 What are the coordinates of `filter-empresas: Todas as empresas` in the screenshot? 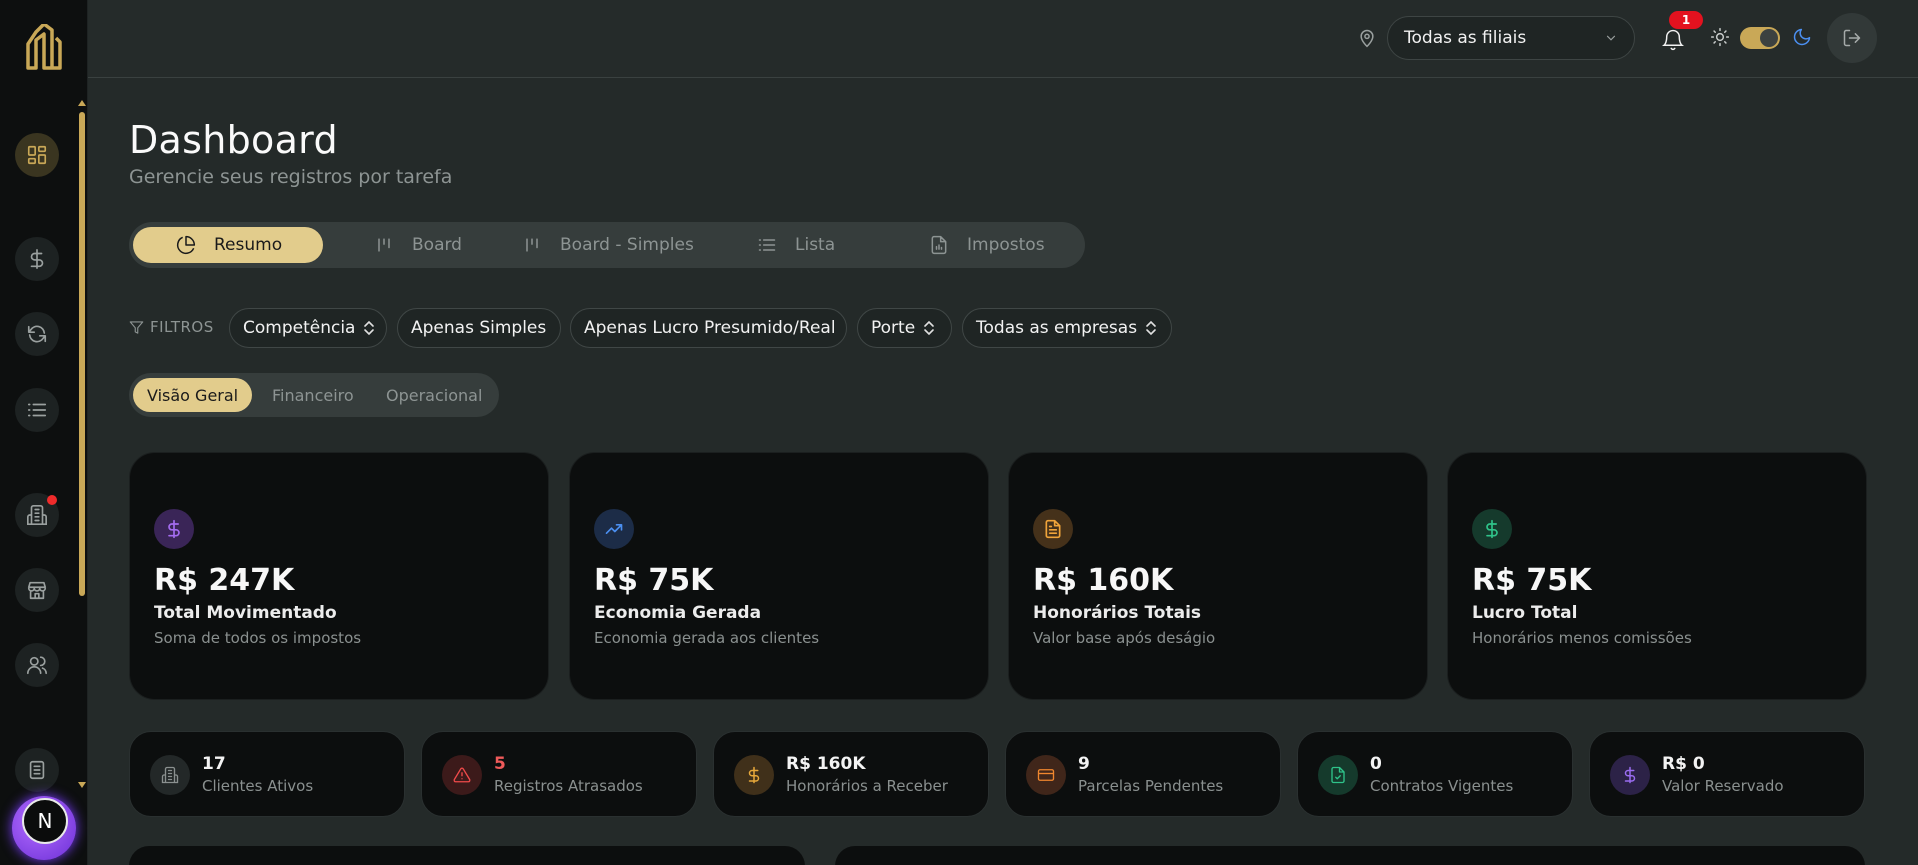 It's located at (1067, 328).